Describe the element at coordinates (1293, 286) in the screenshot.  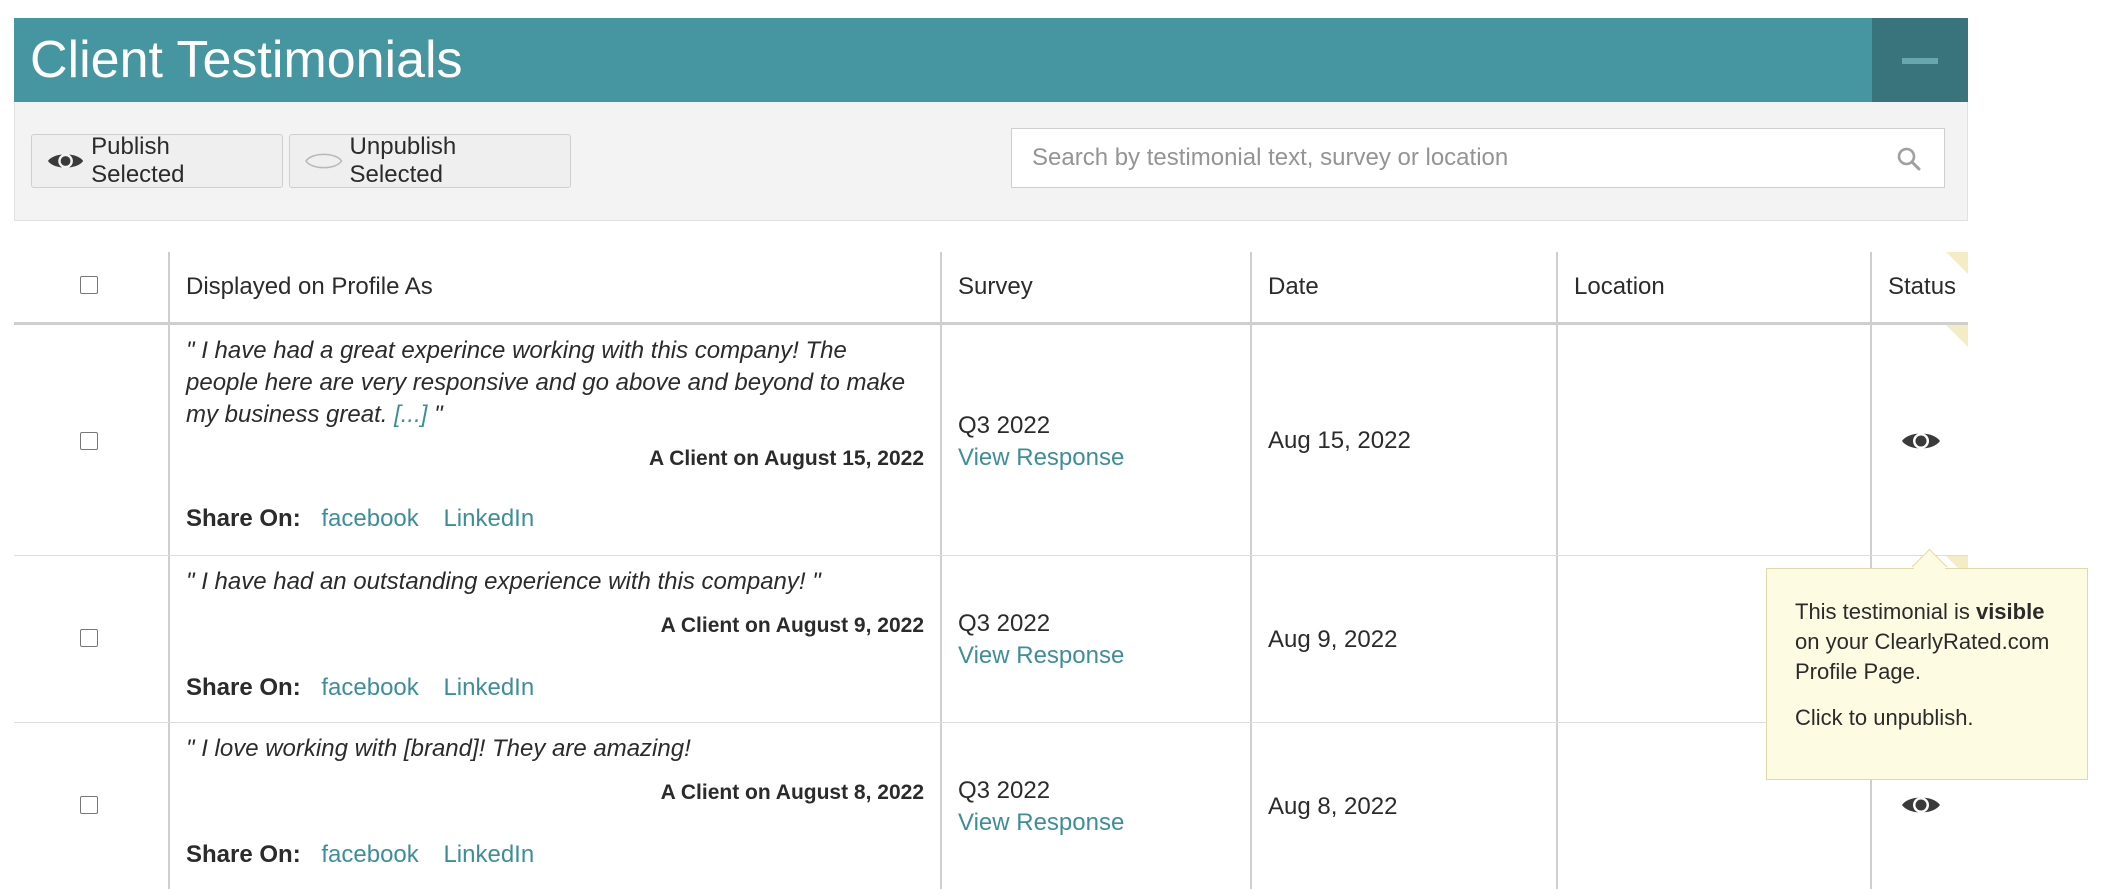
I see `header-date-label: Date` at that location.